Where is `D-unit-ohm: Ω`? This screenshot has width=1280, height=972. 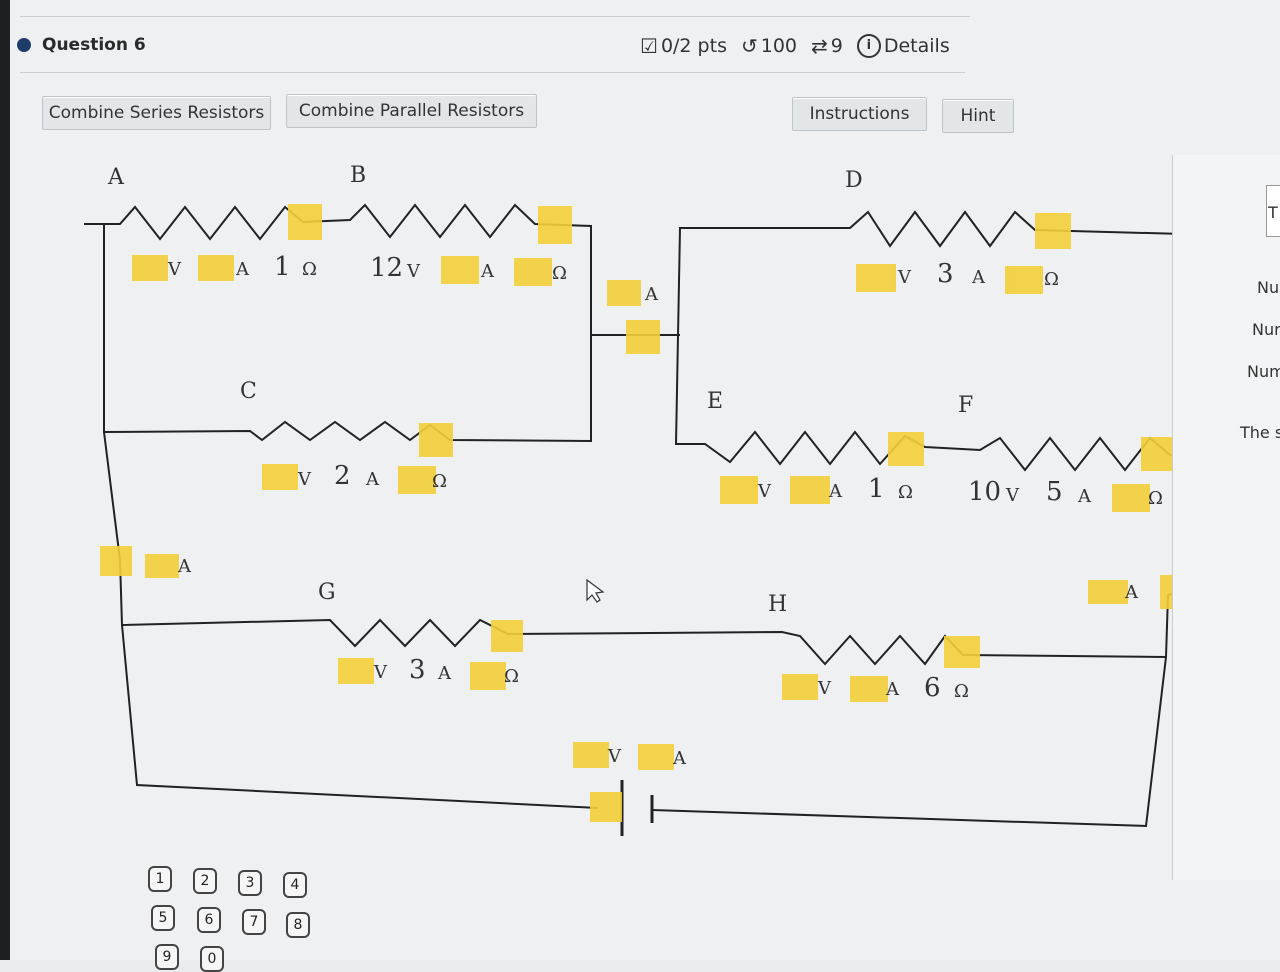 D-unit-ohm: Ω is located at coordinates (1051, 279).